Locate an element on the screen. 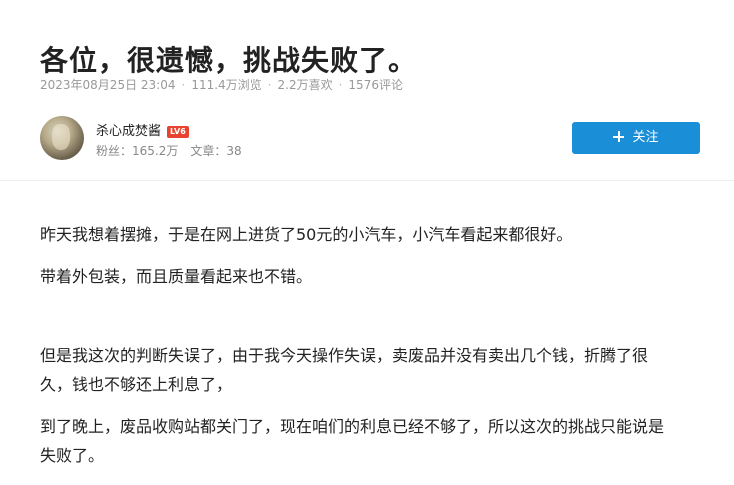 Image resolution: width=734 pixels, height=485 pixels. fans-count: 粉丝：165.2万 is located at coordinates (137, 151).